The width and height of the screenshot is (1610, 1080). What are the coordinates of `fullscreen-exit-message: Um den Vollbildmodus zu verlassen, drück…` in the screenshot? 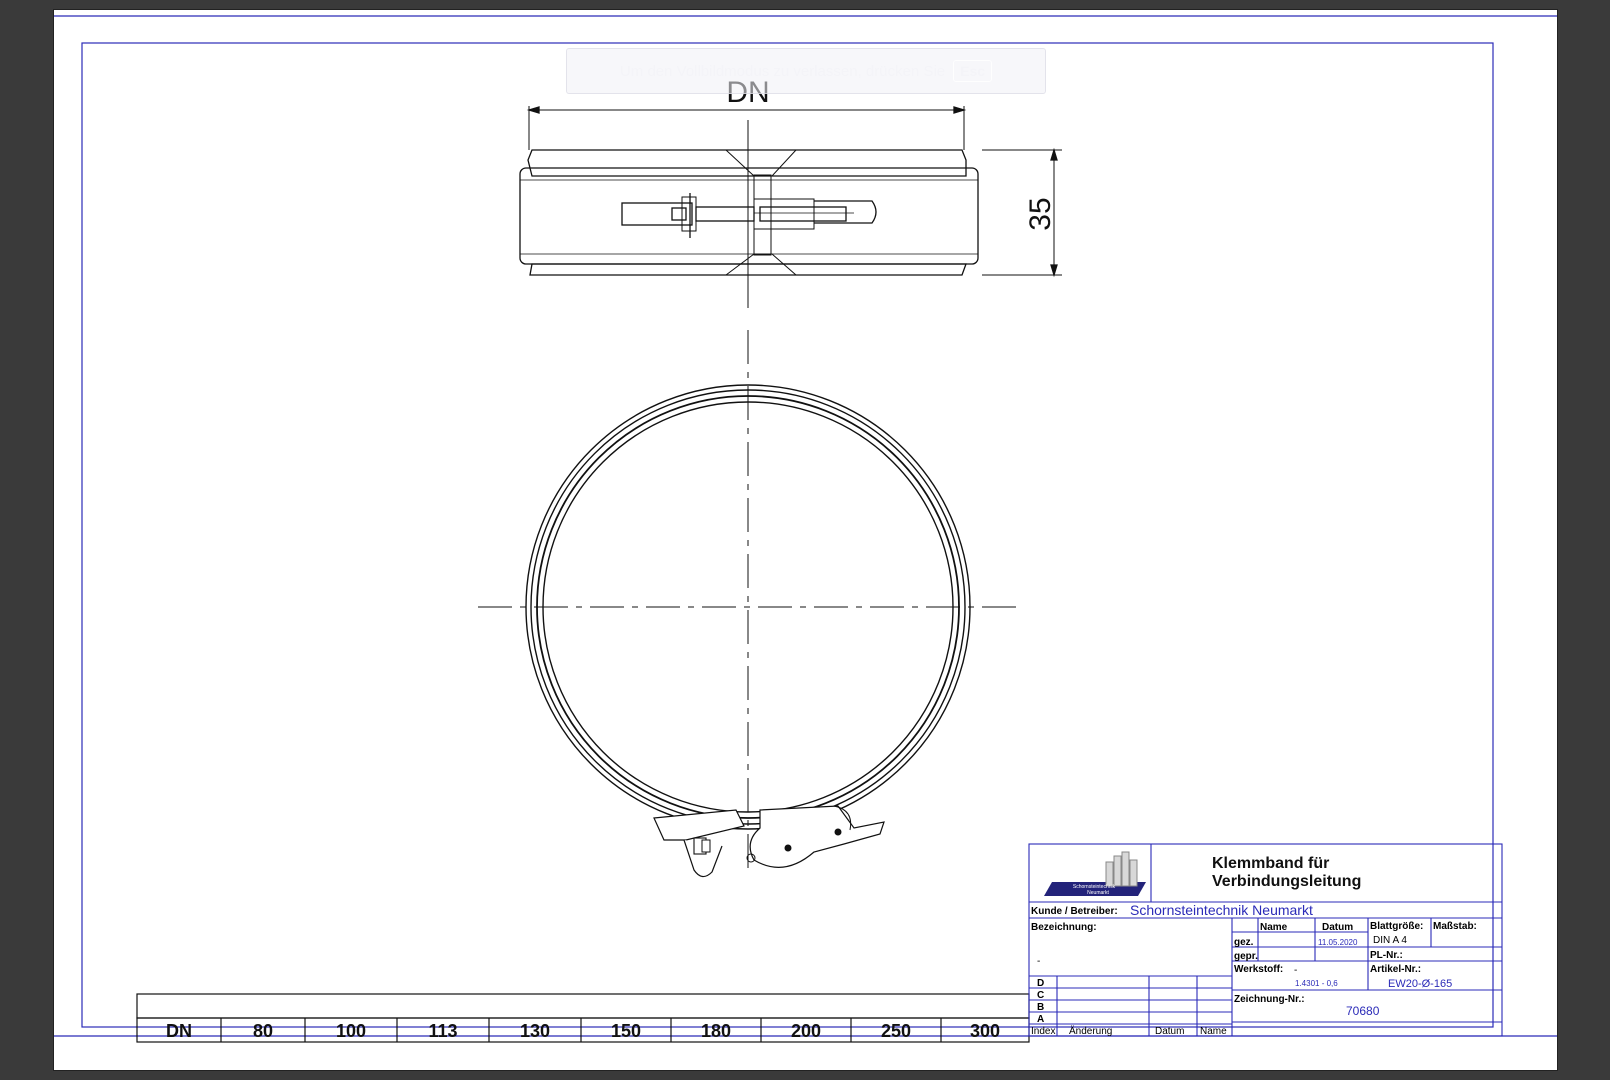 It's located at (782, 71).